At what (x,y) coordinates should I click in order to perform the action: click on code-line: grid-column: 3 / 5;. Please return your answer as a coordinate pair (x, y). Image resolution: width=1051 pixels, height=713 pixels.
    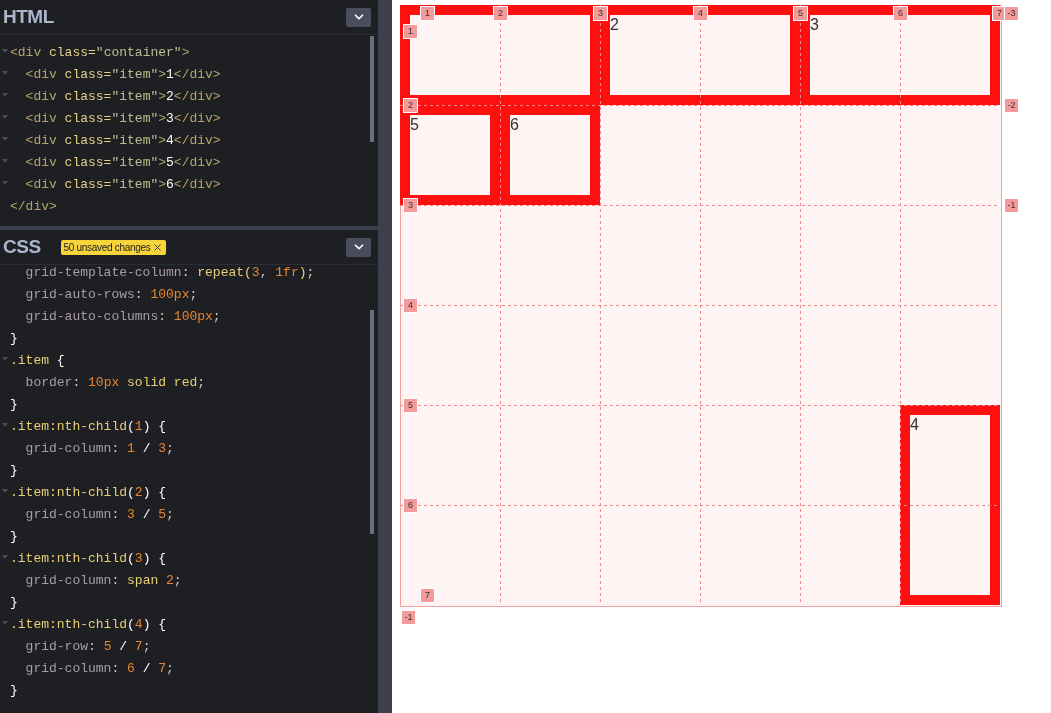
    Looking at the image, I should click on (99, 514).